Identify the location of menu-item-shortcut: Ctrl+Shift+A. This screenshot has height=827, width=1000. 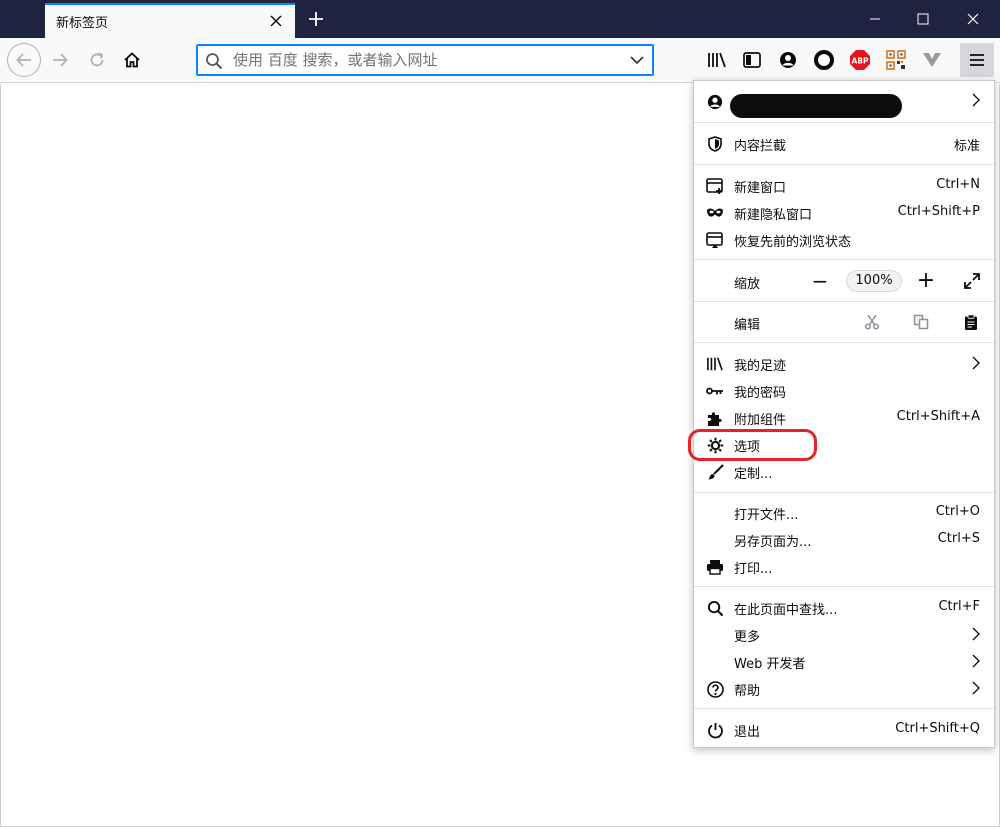
(938, 416).